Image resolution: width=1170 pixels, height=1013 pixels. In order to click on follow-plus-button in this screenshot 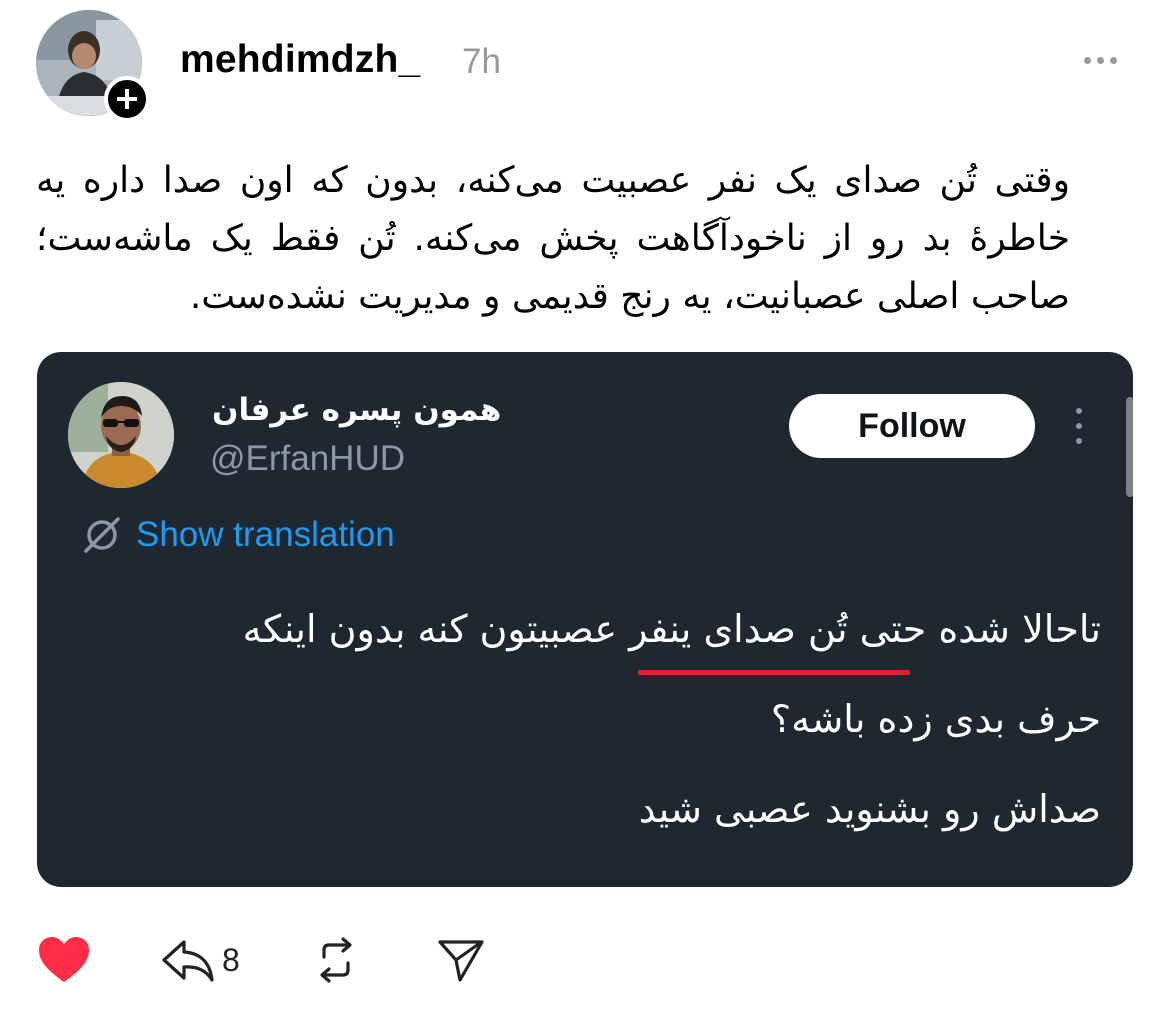, I will do `click(127, 99)`.